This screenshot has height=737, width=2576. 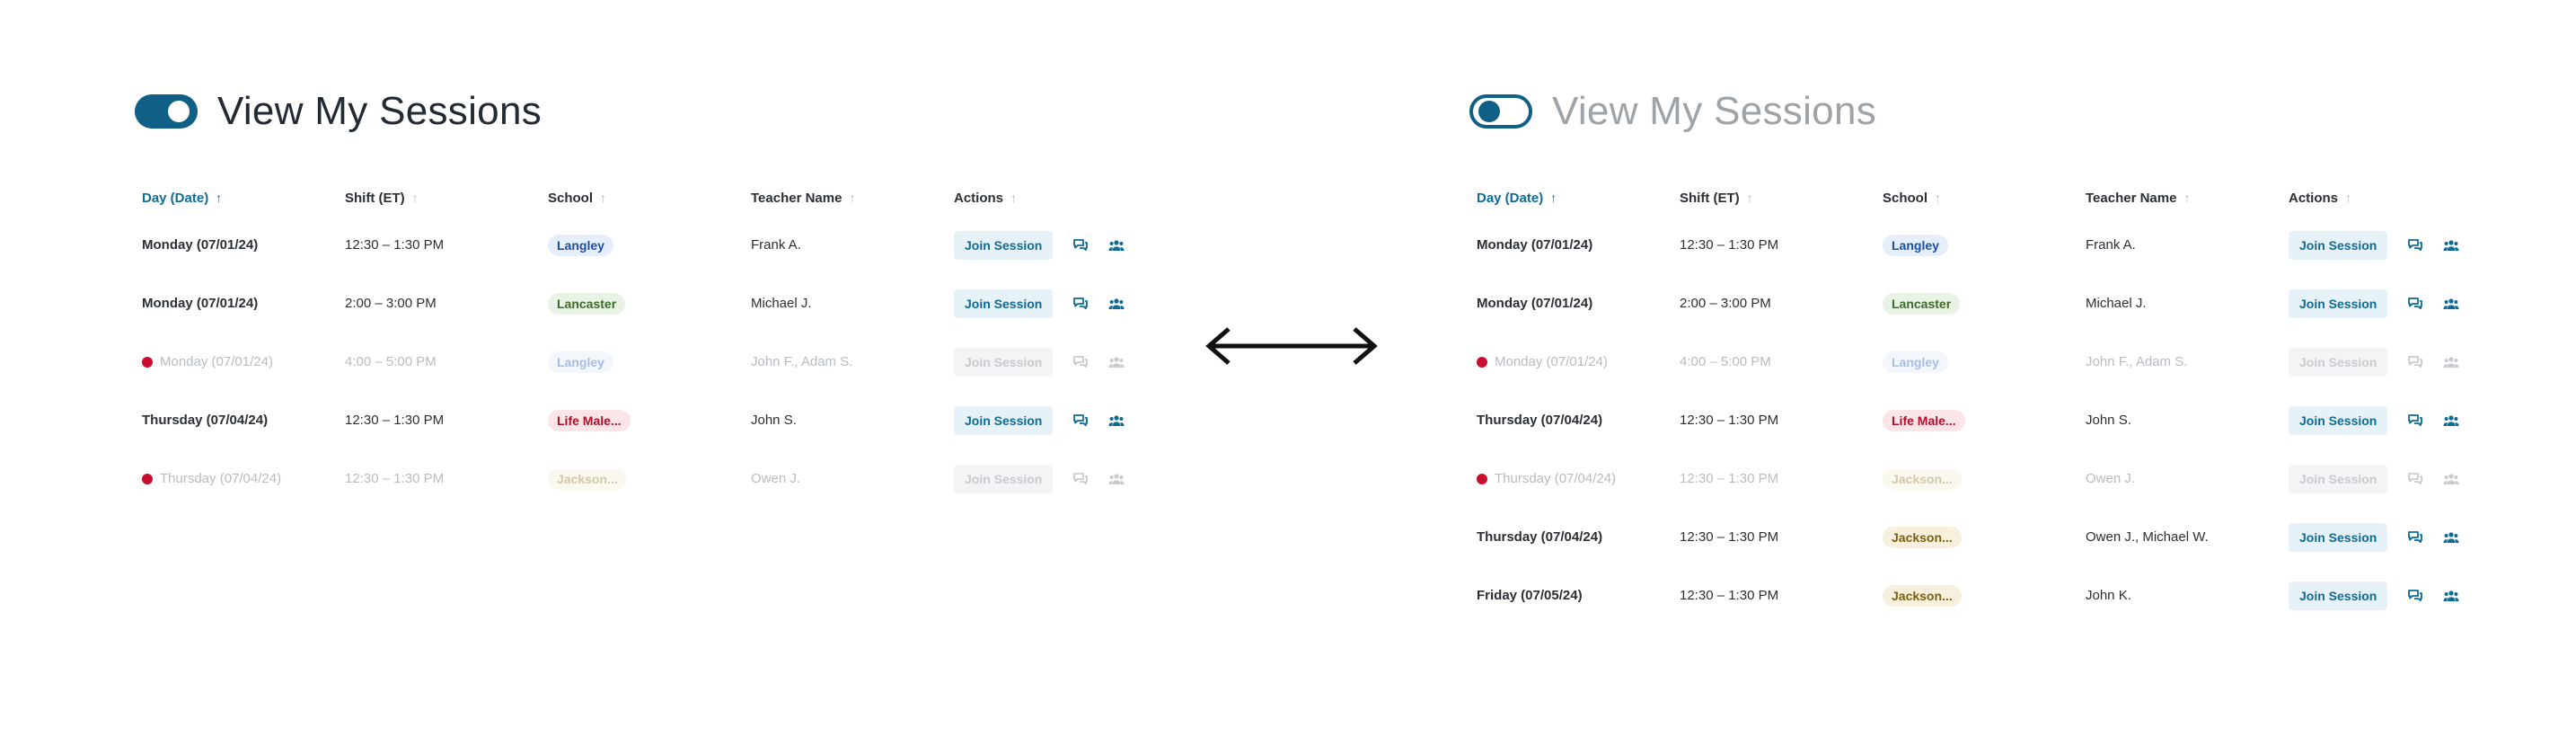 What do you see at coordinates (1984, 303) in the screenshot?
I see `school-cell: Lancaster` at bounding box center [1984, 303].